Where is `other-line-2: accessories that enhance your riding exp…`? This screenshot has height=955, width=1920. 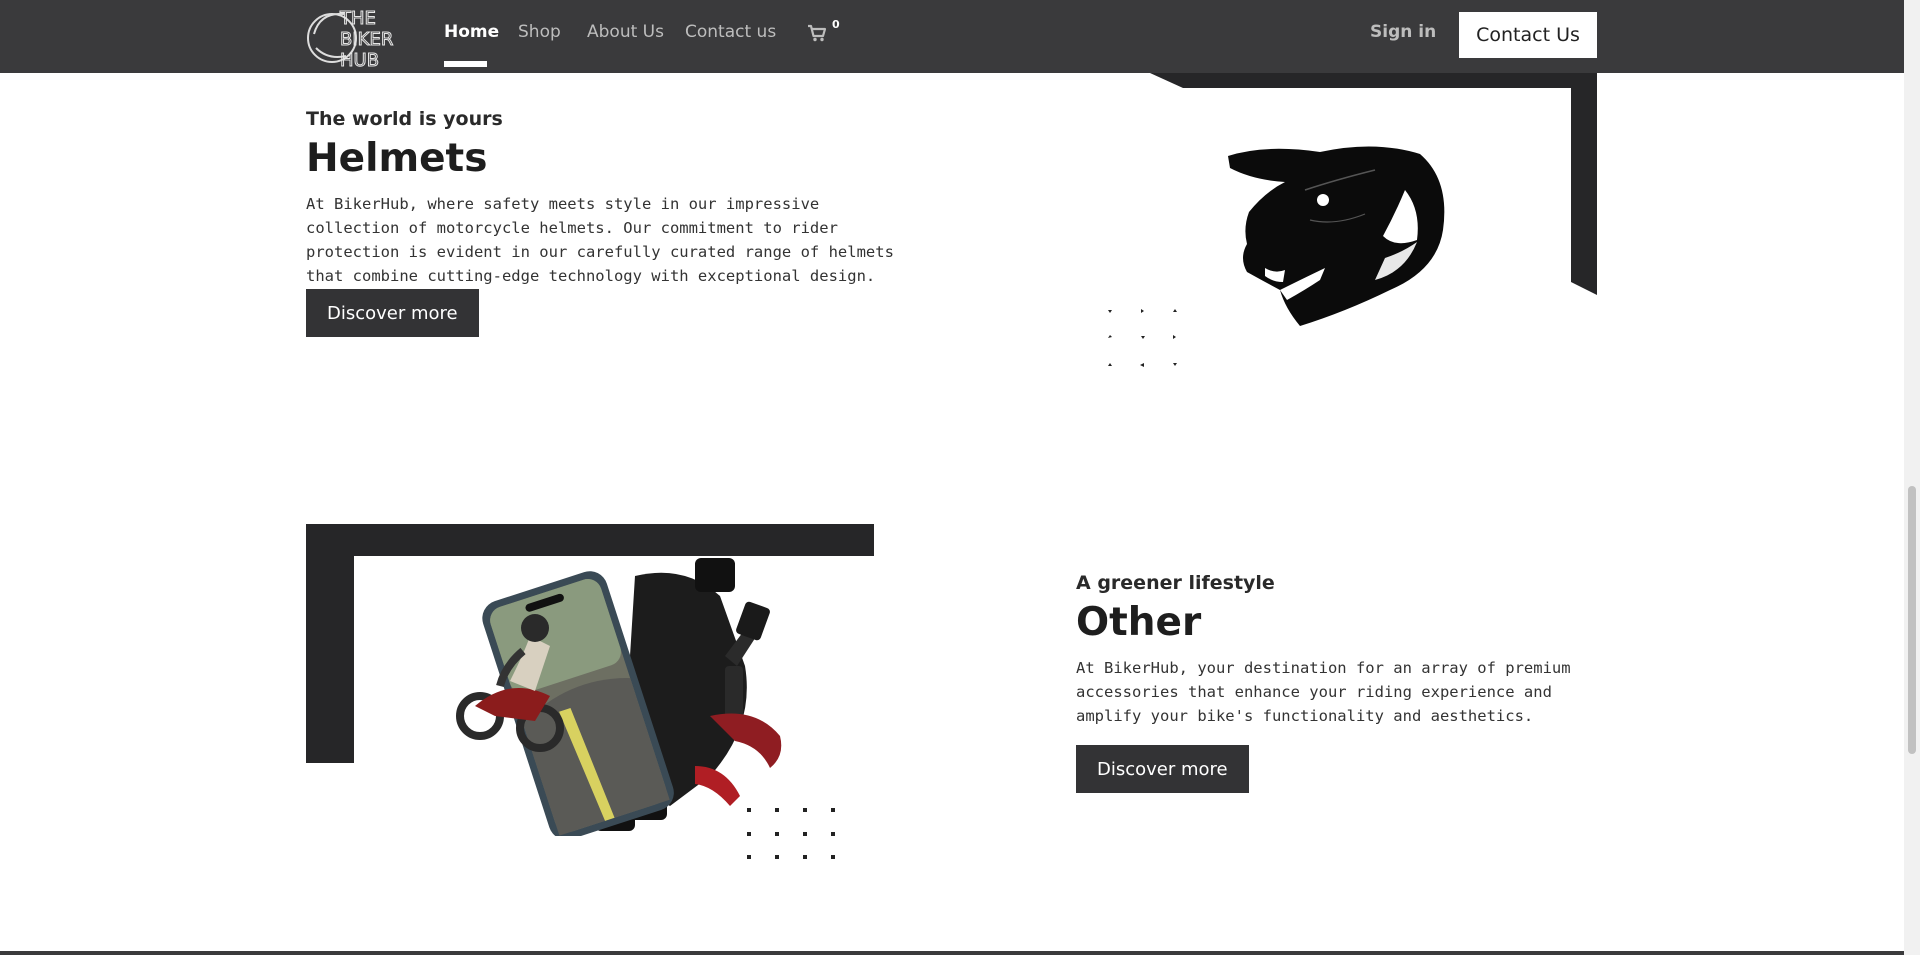 other-line-2: accessories that enhance your riding exp… is located at coordinates (1314, 692).